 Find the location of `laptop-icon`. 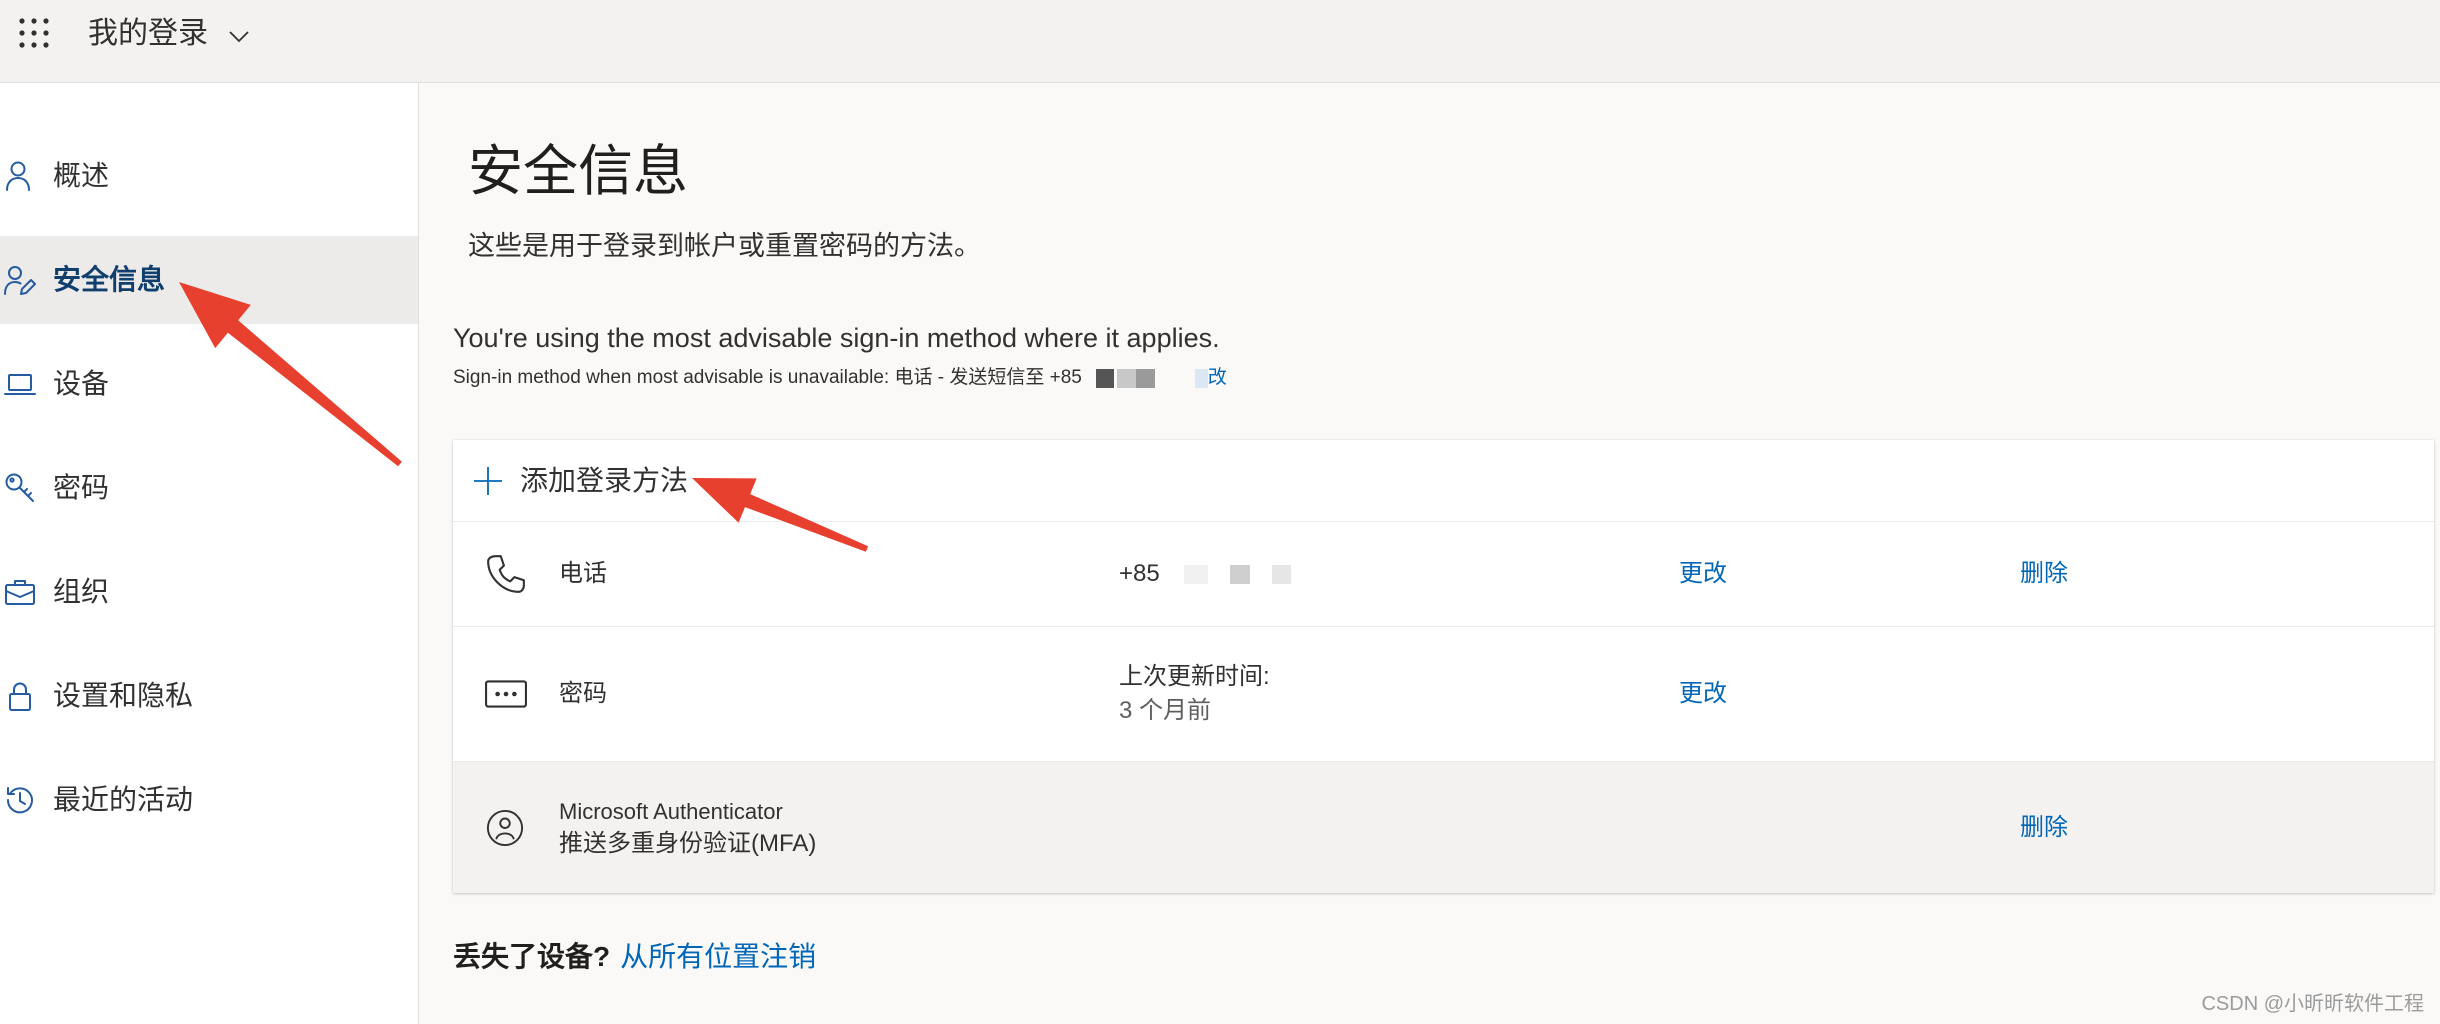

laptop-icon is located at coordinates (20, 384).